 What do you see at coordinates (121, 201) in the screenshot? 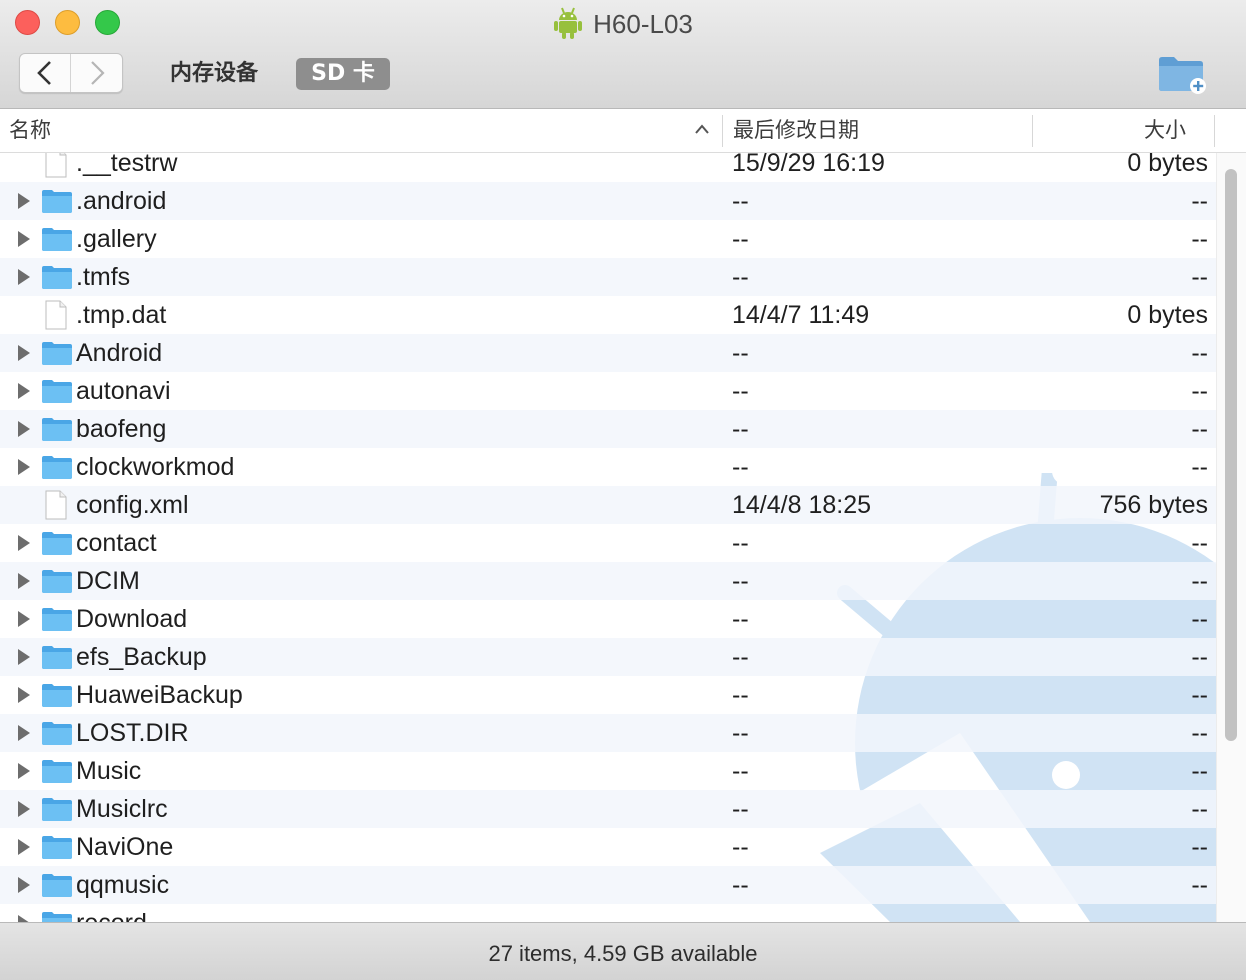
I see `file-name: .android` at bounding box center [121, 201].